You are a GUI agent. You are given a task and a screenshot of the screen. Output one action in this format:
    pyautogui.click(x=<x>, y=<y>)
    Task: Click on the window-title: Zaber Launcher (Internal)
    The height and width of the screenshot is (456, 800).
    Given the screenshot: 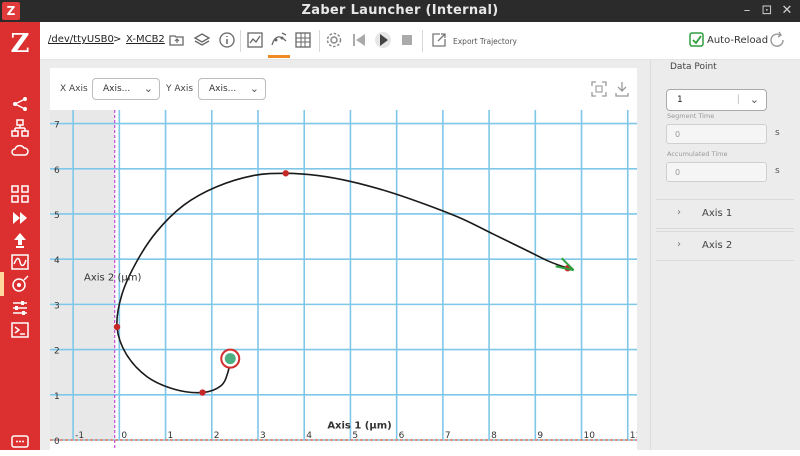 What is the action you would take?
    pyautogui.click(x=400, y=10)
    